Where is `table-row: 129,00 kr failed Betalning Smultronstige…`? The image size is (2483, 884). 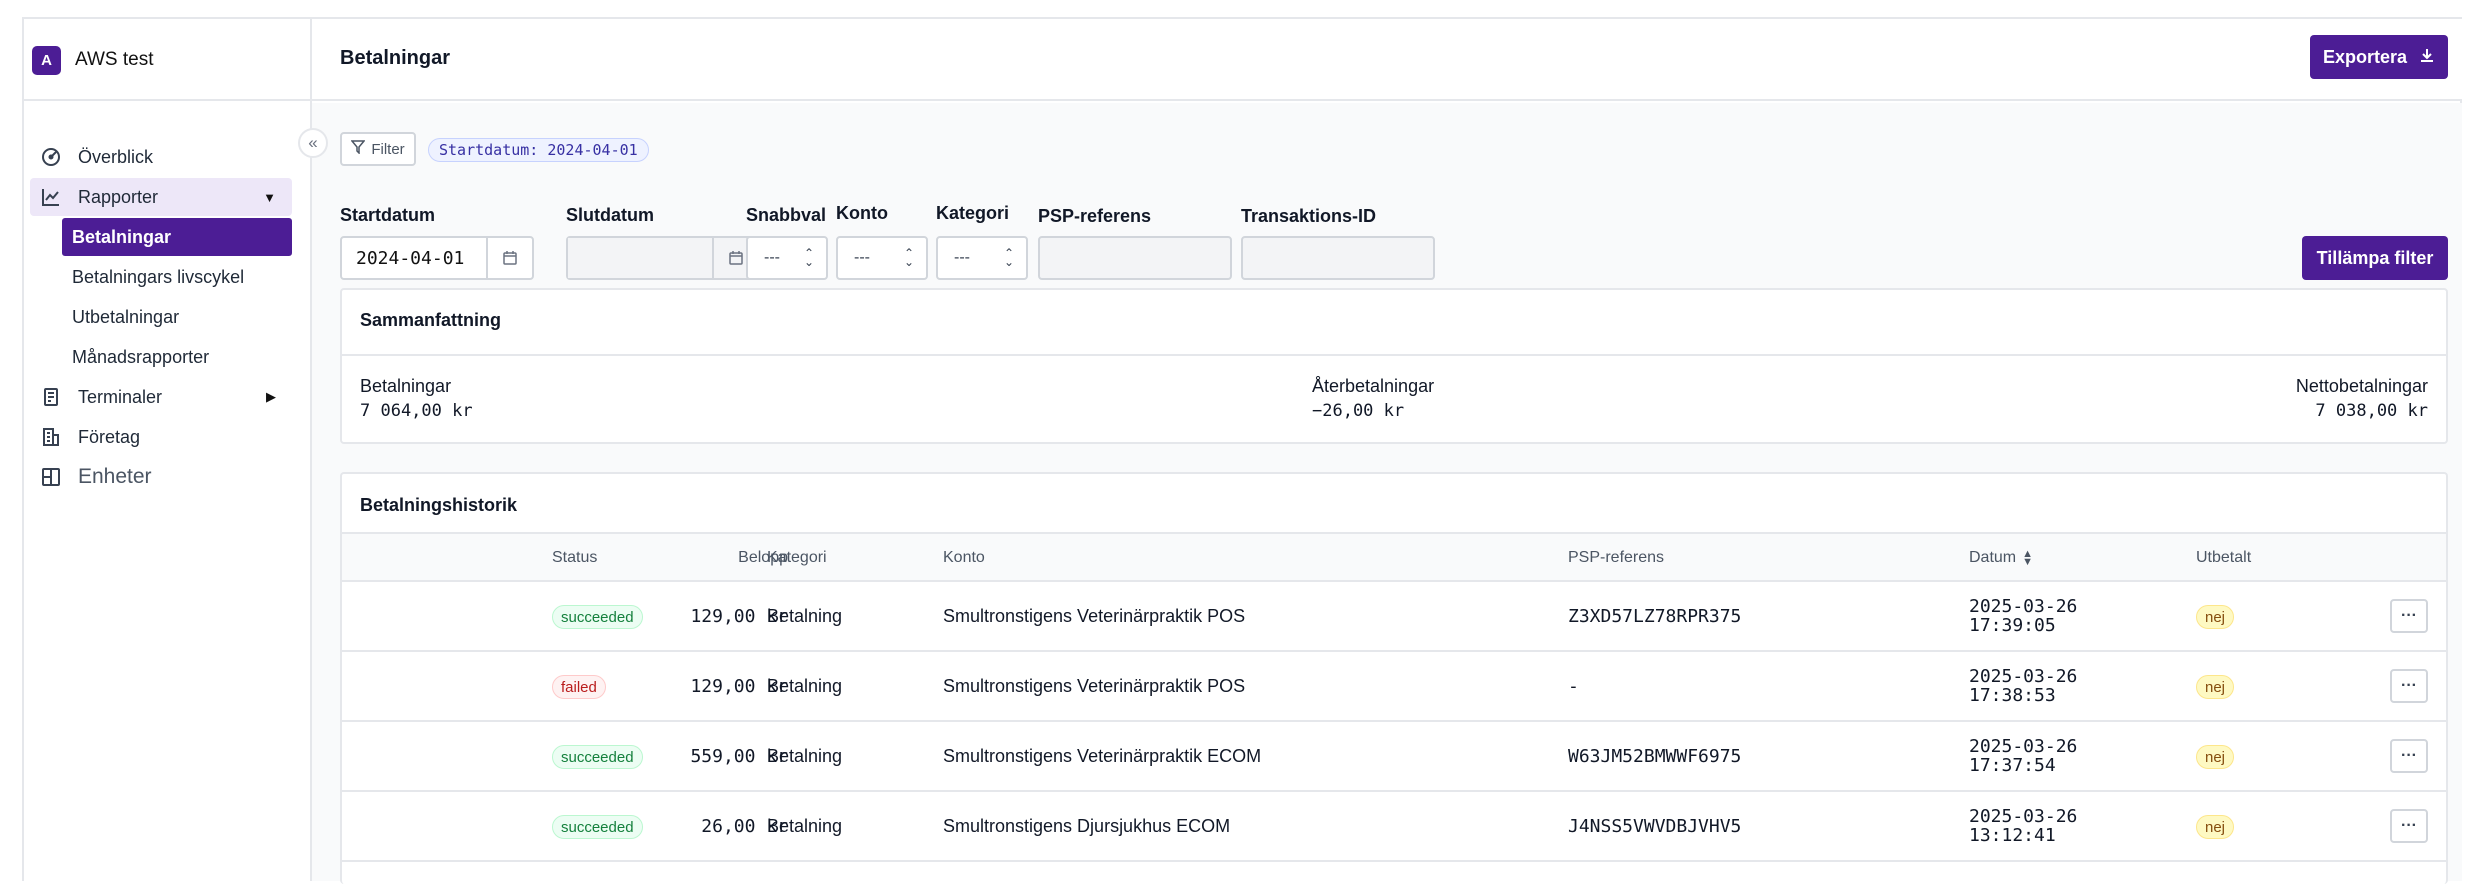 table-row: 129,00 kr failed Betalning Smultronstige… is located at coordinates (1394, 687).